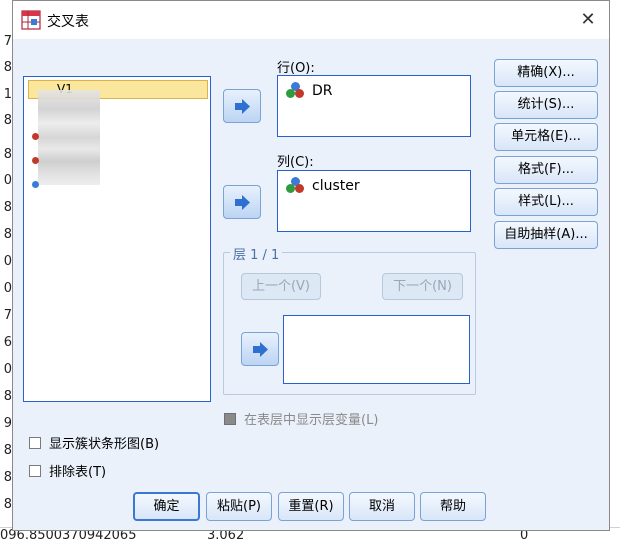  I want to click on cancel-button: 取消, so click(382, 506).